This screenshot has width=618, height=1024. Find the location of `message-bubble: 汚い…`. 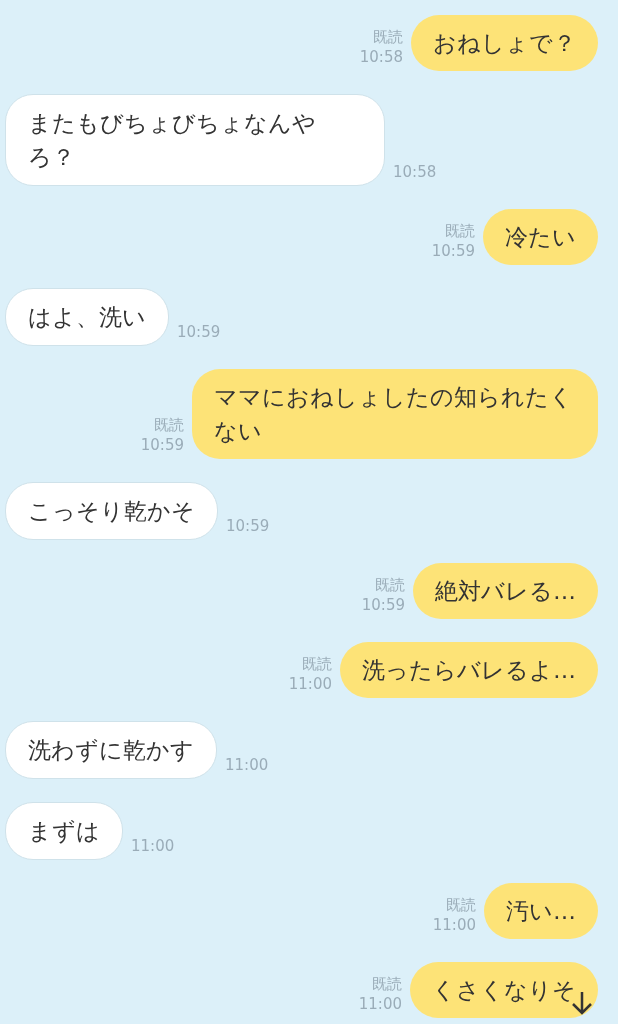

message-bubble: 汚い… is located at coordinates (541, 911).